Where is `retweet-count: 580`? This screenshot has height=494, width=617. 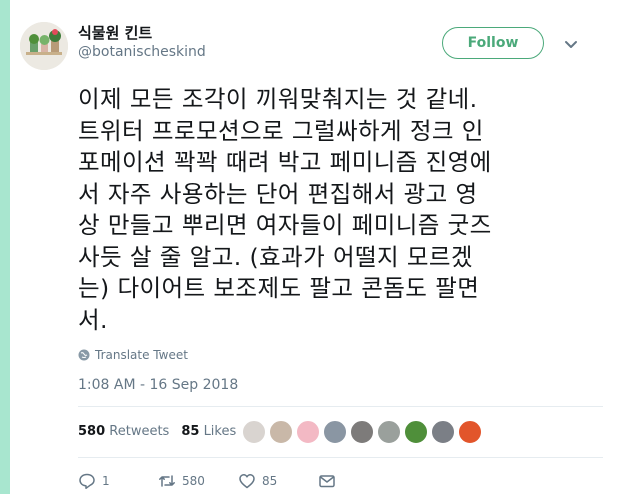 retweet-count: 580 is located at coordinates (193, 481).